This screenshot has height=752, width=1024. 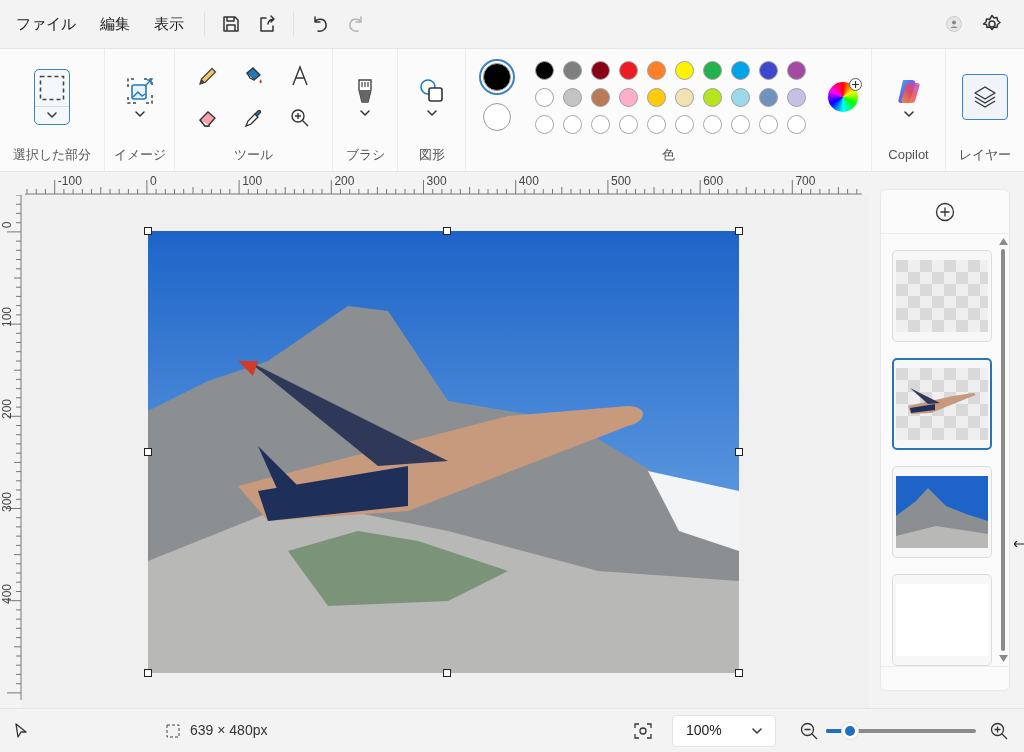 I want to click on selection-size-icon, so click(x=173, y=730).